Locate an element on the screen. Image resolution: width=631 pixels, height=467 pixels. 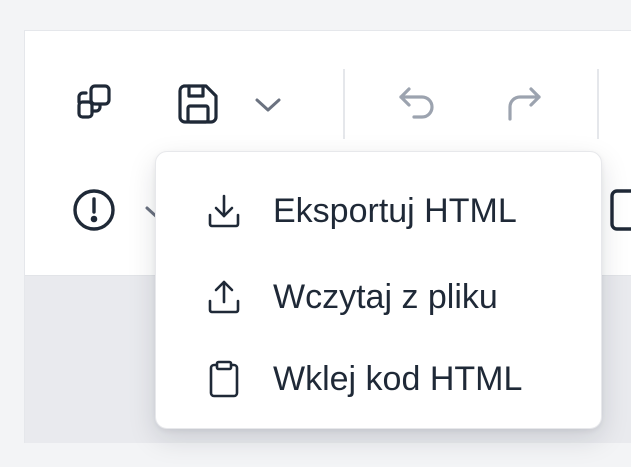
undo-icon is located at coordinates (417, 103).